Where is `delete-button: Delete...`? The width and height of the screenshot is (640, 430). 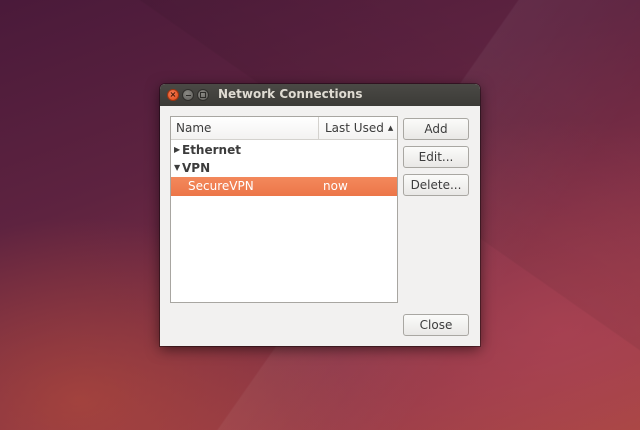 delete-button: Delete... is located at coordinates (436, 185).